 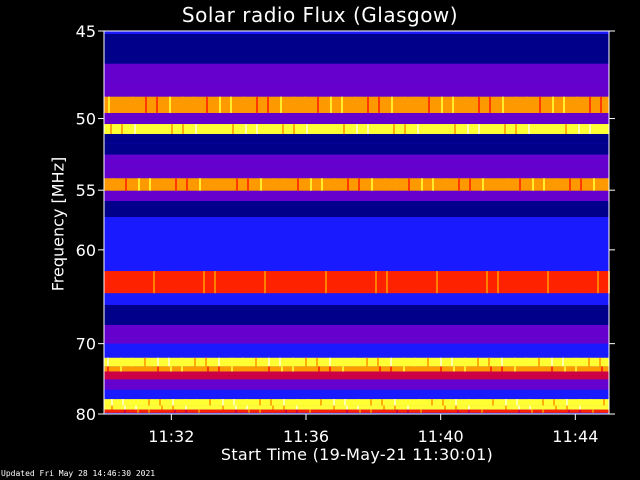 I want to click on y-axis-label: Frequency [MHz], so click(x=58, y=224).